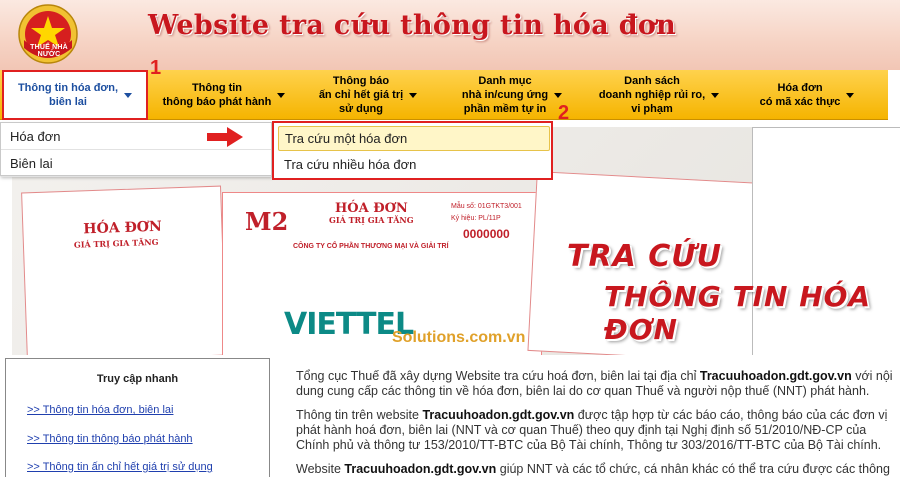  Describe the element at coordinates (800, 88) in the screenshot. I see `nav-label: Hóa đơn` at that location.